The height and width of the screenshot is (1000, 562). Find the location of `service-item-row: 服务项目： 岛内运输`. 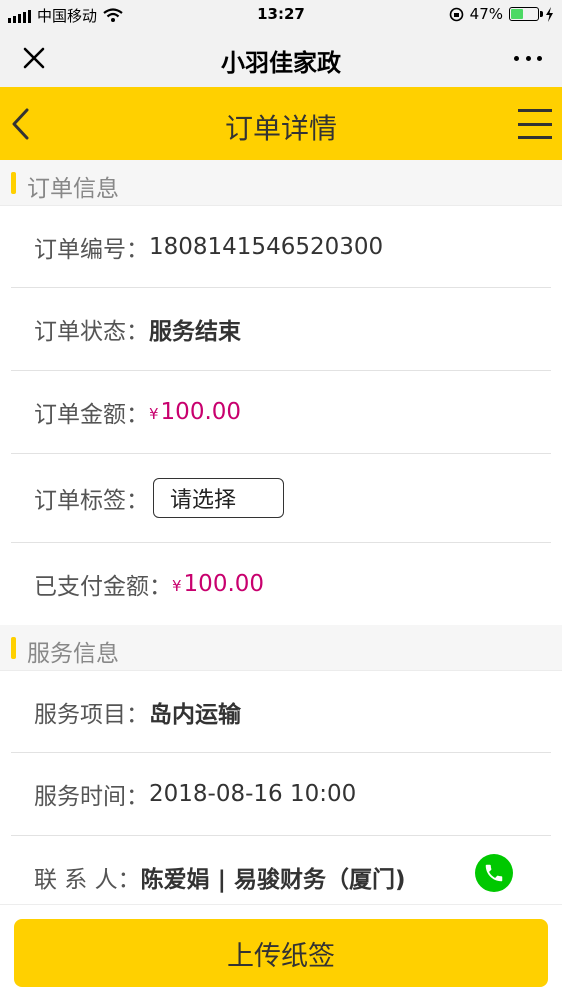

service-item-row: 服务项目： 岛内运输 is located at coordinates (281, 712).